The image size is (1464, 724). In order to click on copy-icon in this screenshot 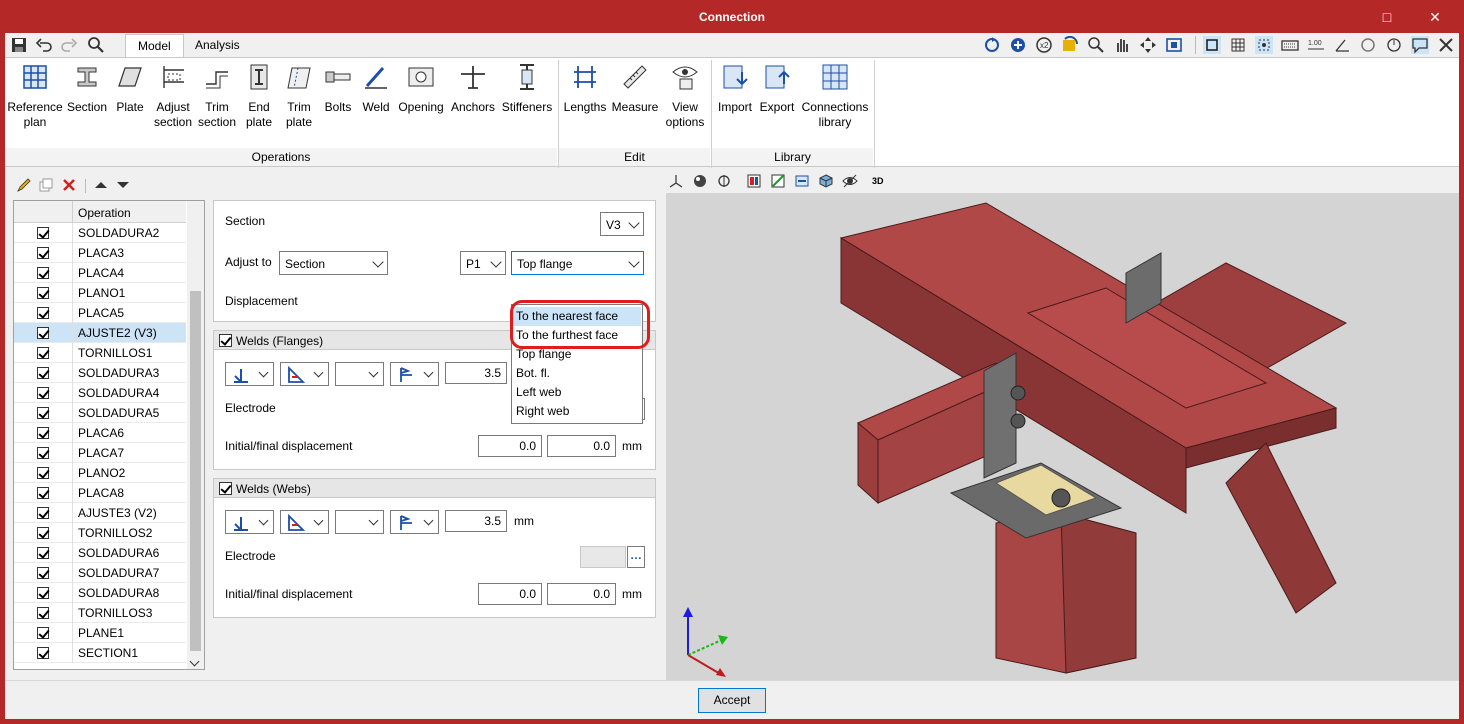, I will do `click(46, 185)`.